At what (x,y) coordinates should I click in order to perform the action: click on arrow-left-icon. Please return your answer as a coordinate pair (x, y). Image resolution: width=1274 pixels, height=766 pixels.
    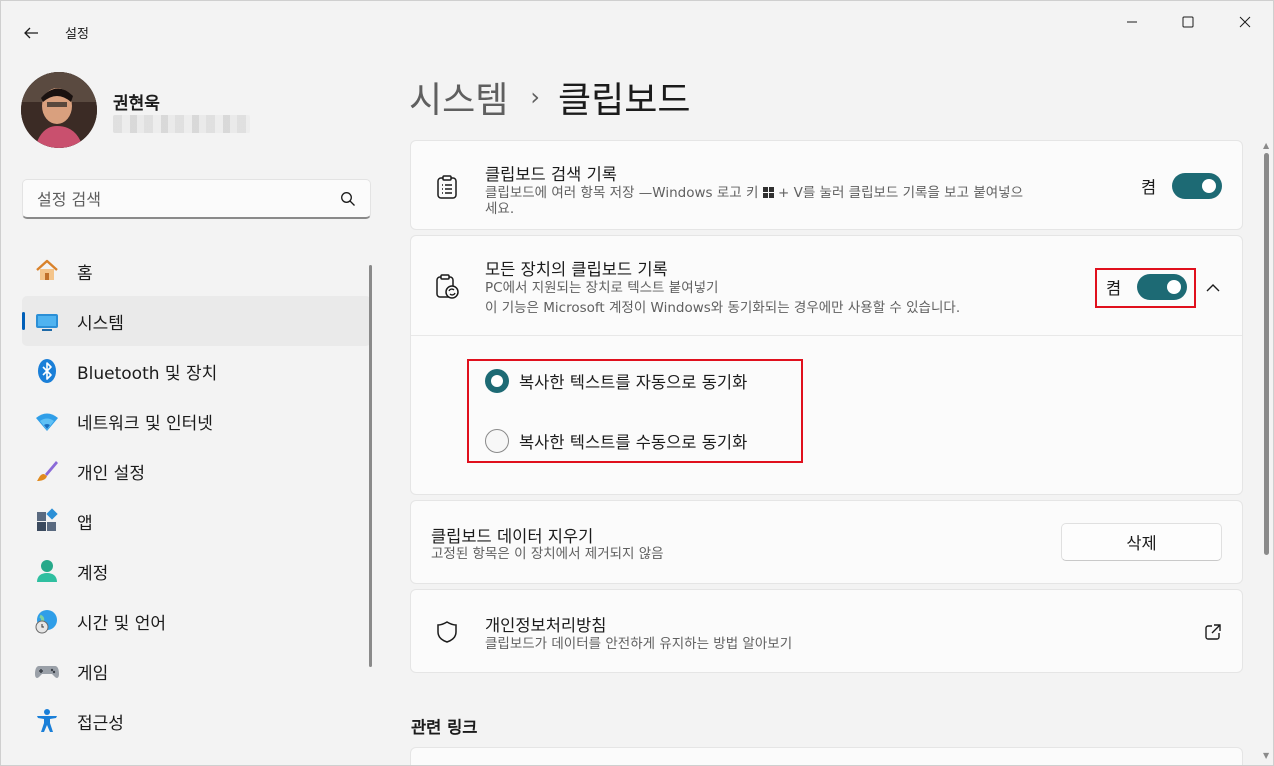
    Looking at the image, I should click on (31, 33).